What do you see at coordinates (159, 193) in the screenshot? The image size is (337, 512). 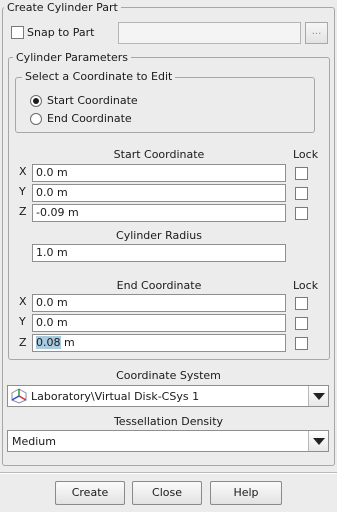 I see `start-y-input: 0.0 m` at bounding box center [159, 193].